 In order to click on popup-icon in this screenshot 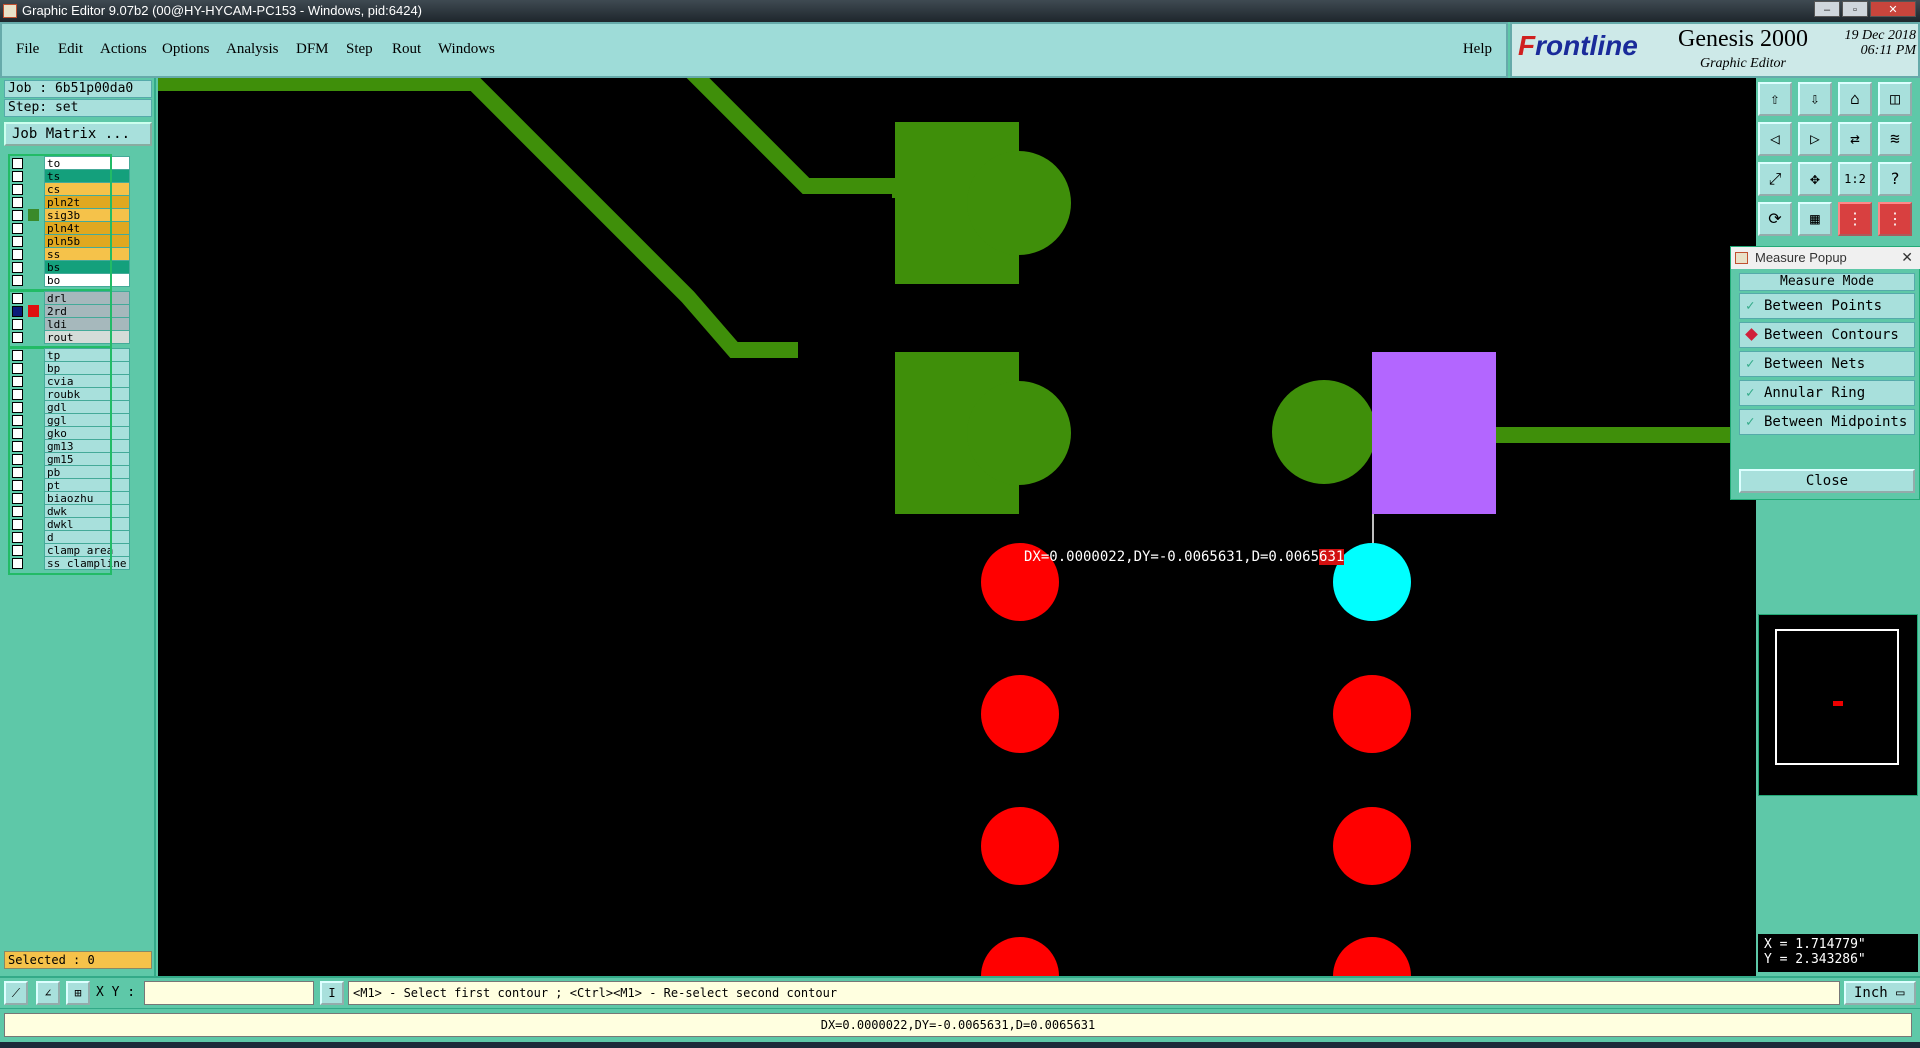, I will do `click(1741, 258)`.